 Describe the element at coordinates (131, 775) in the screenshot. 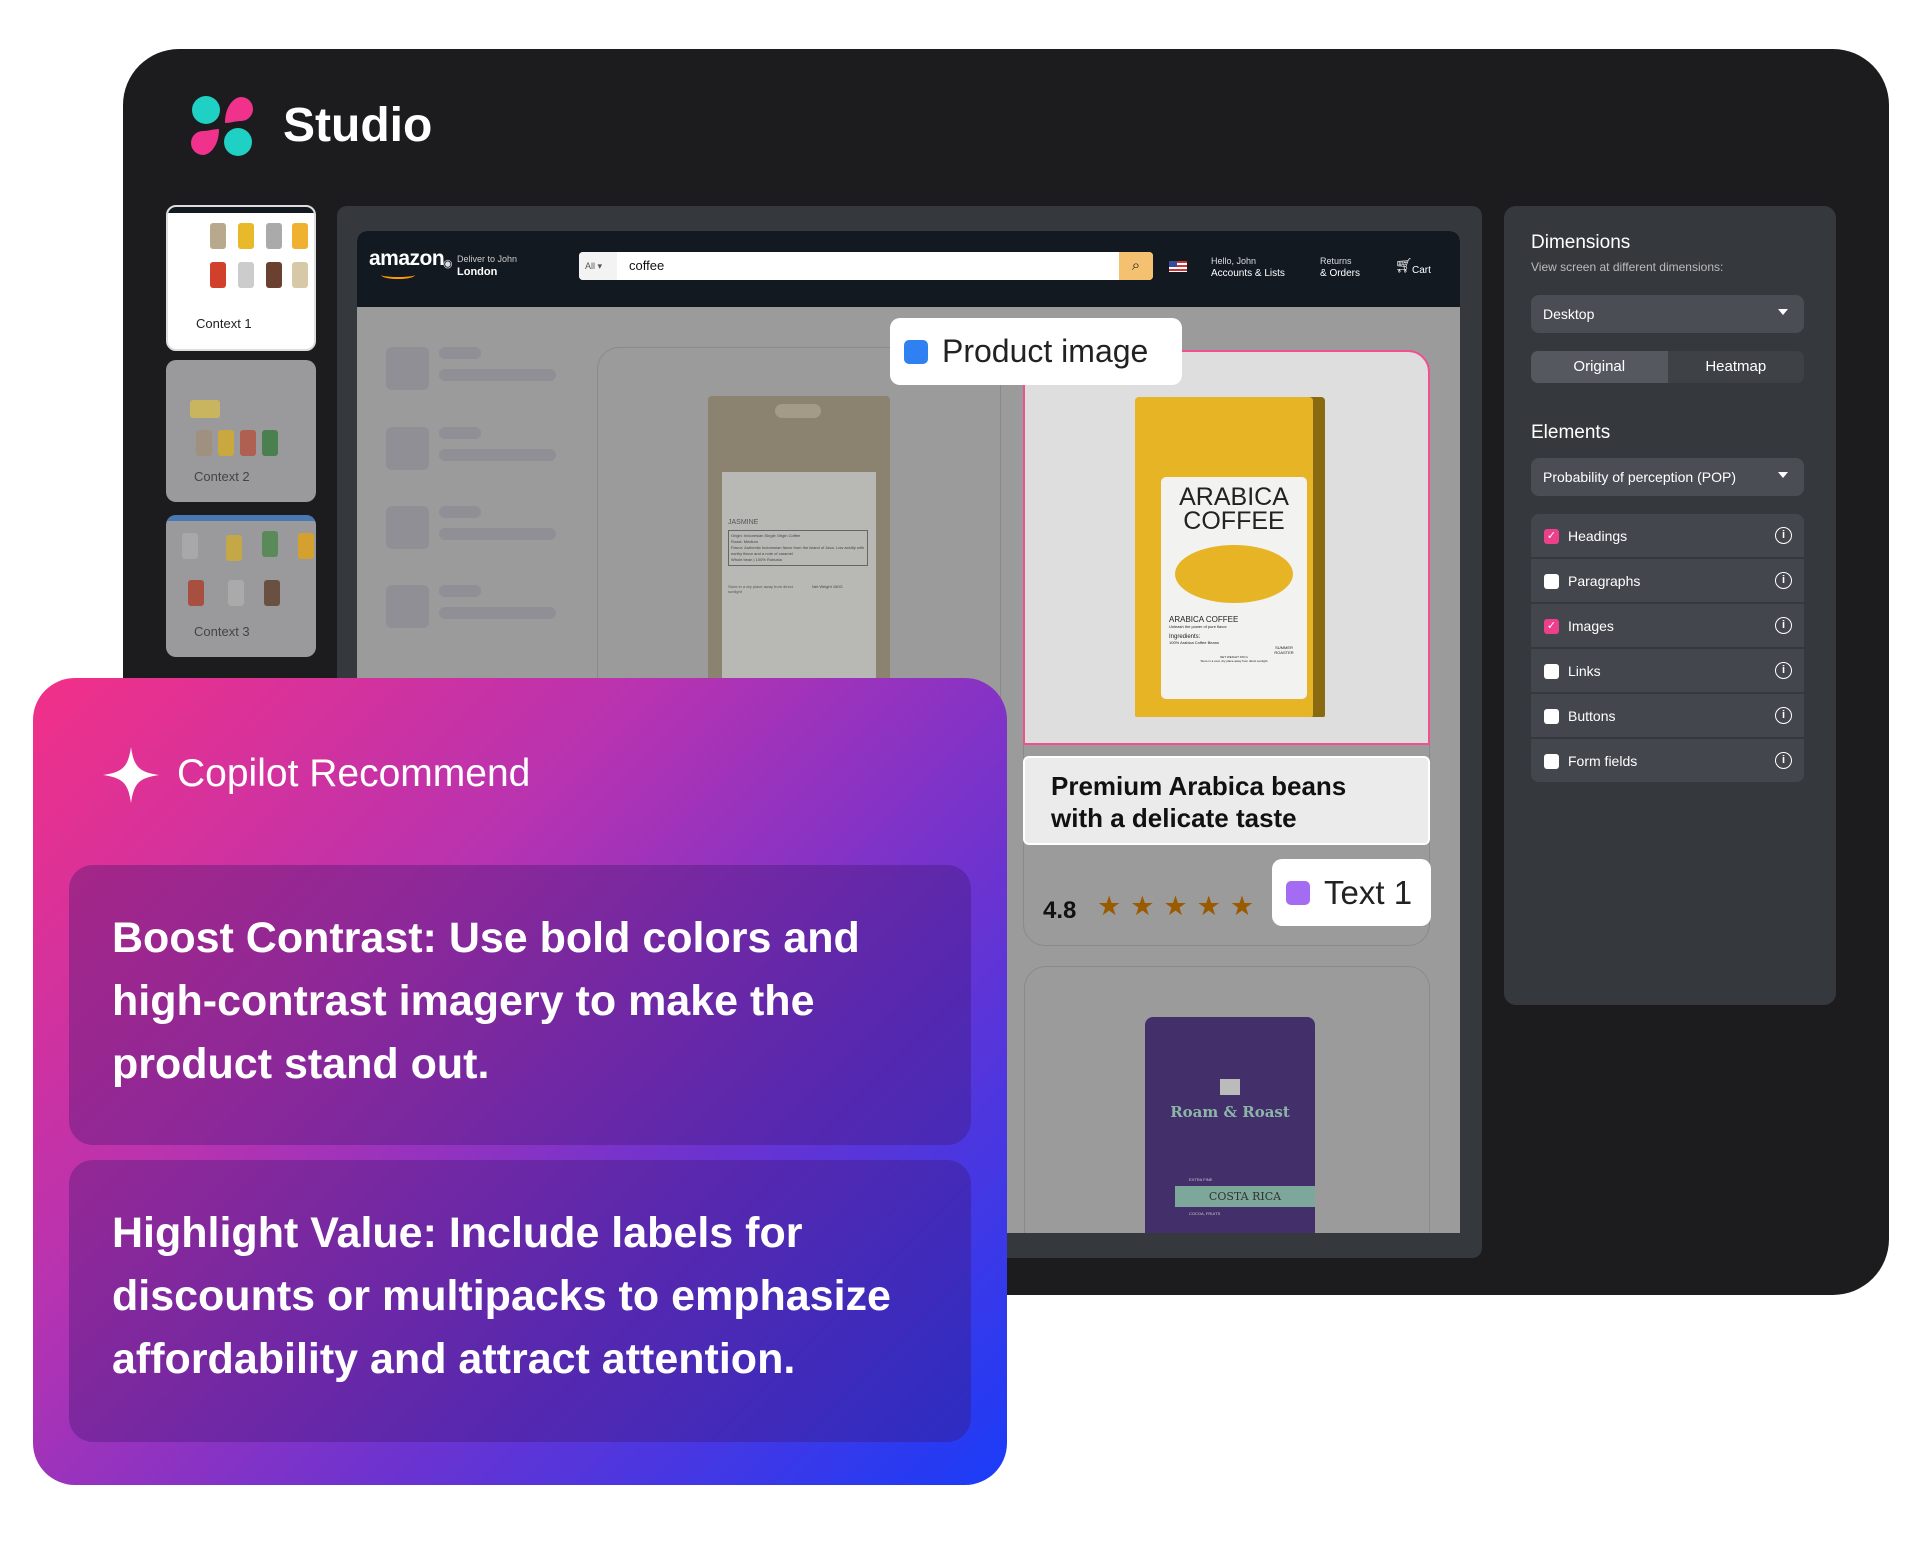

I see `sparkle-icon` at that location.